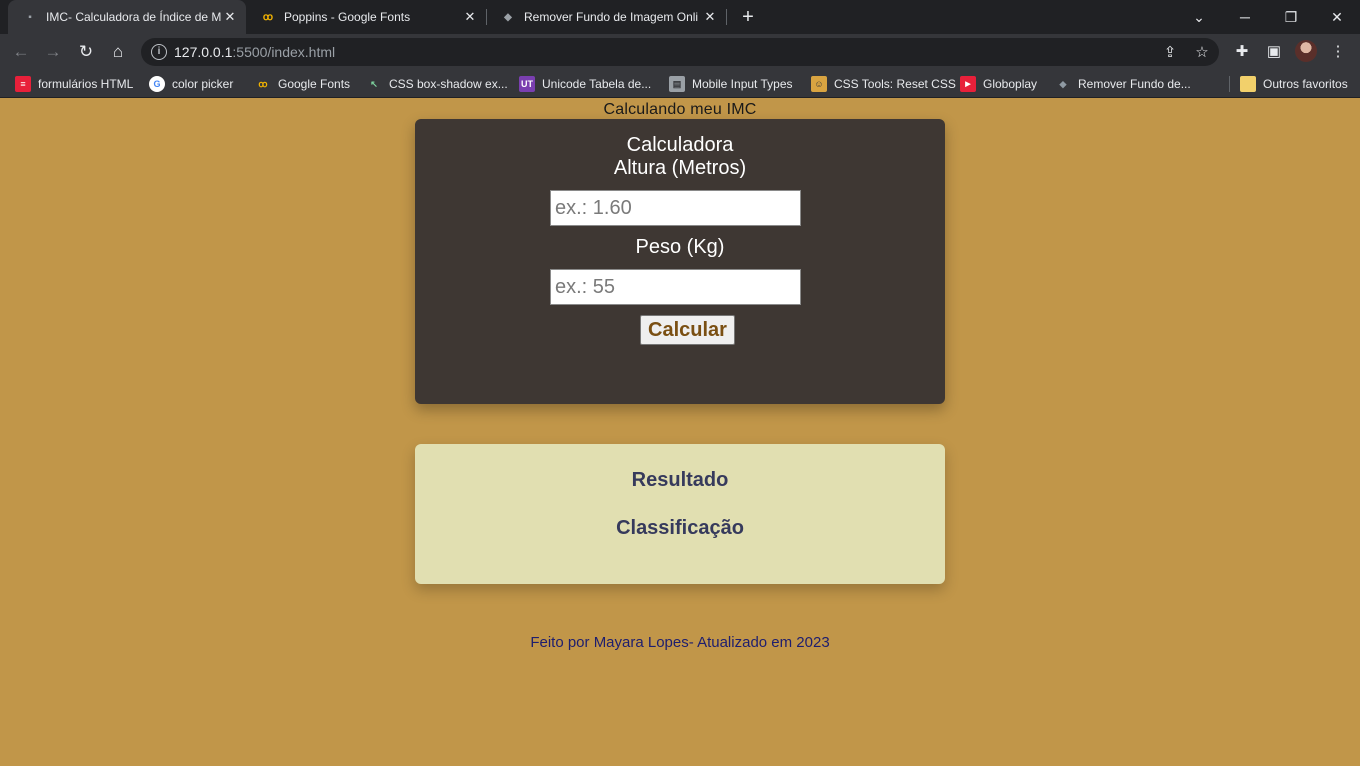 This screenshot has height=766, width=1360. I want to click on tab-imc-calculator: ▪ IMC- Calculadora de Índice de M ✕, so click(127, 17).